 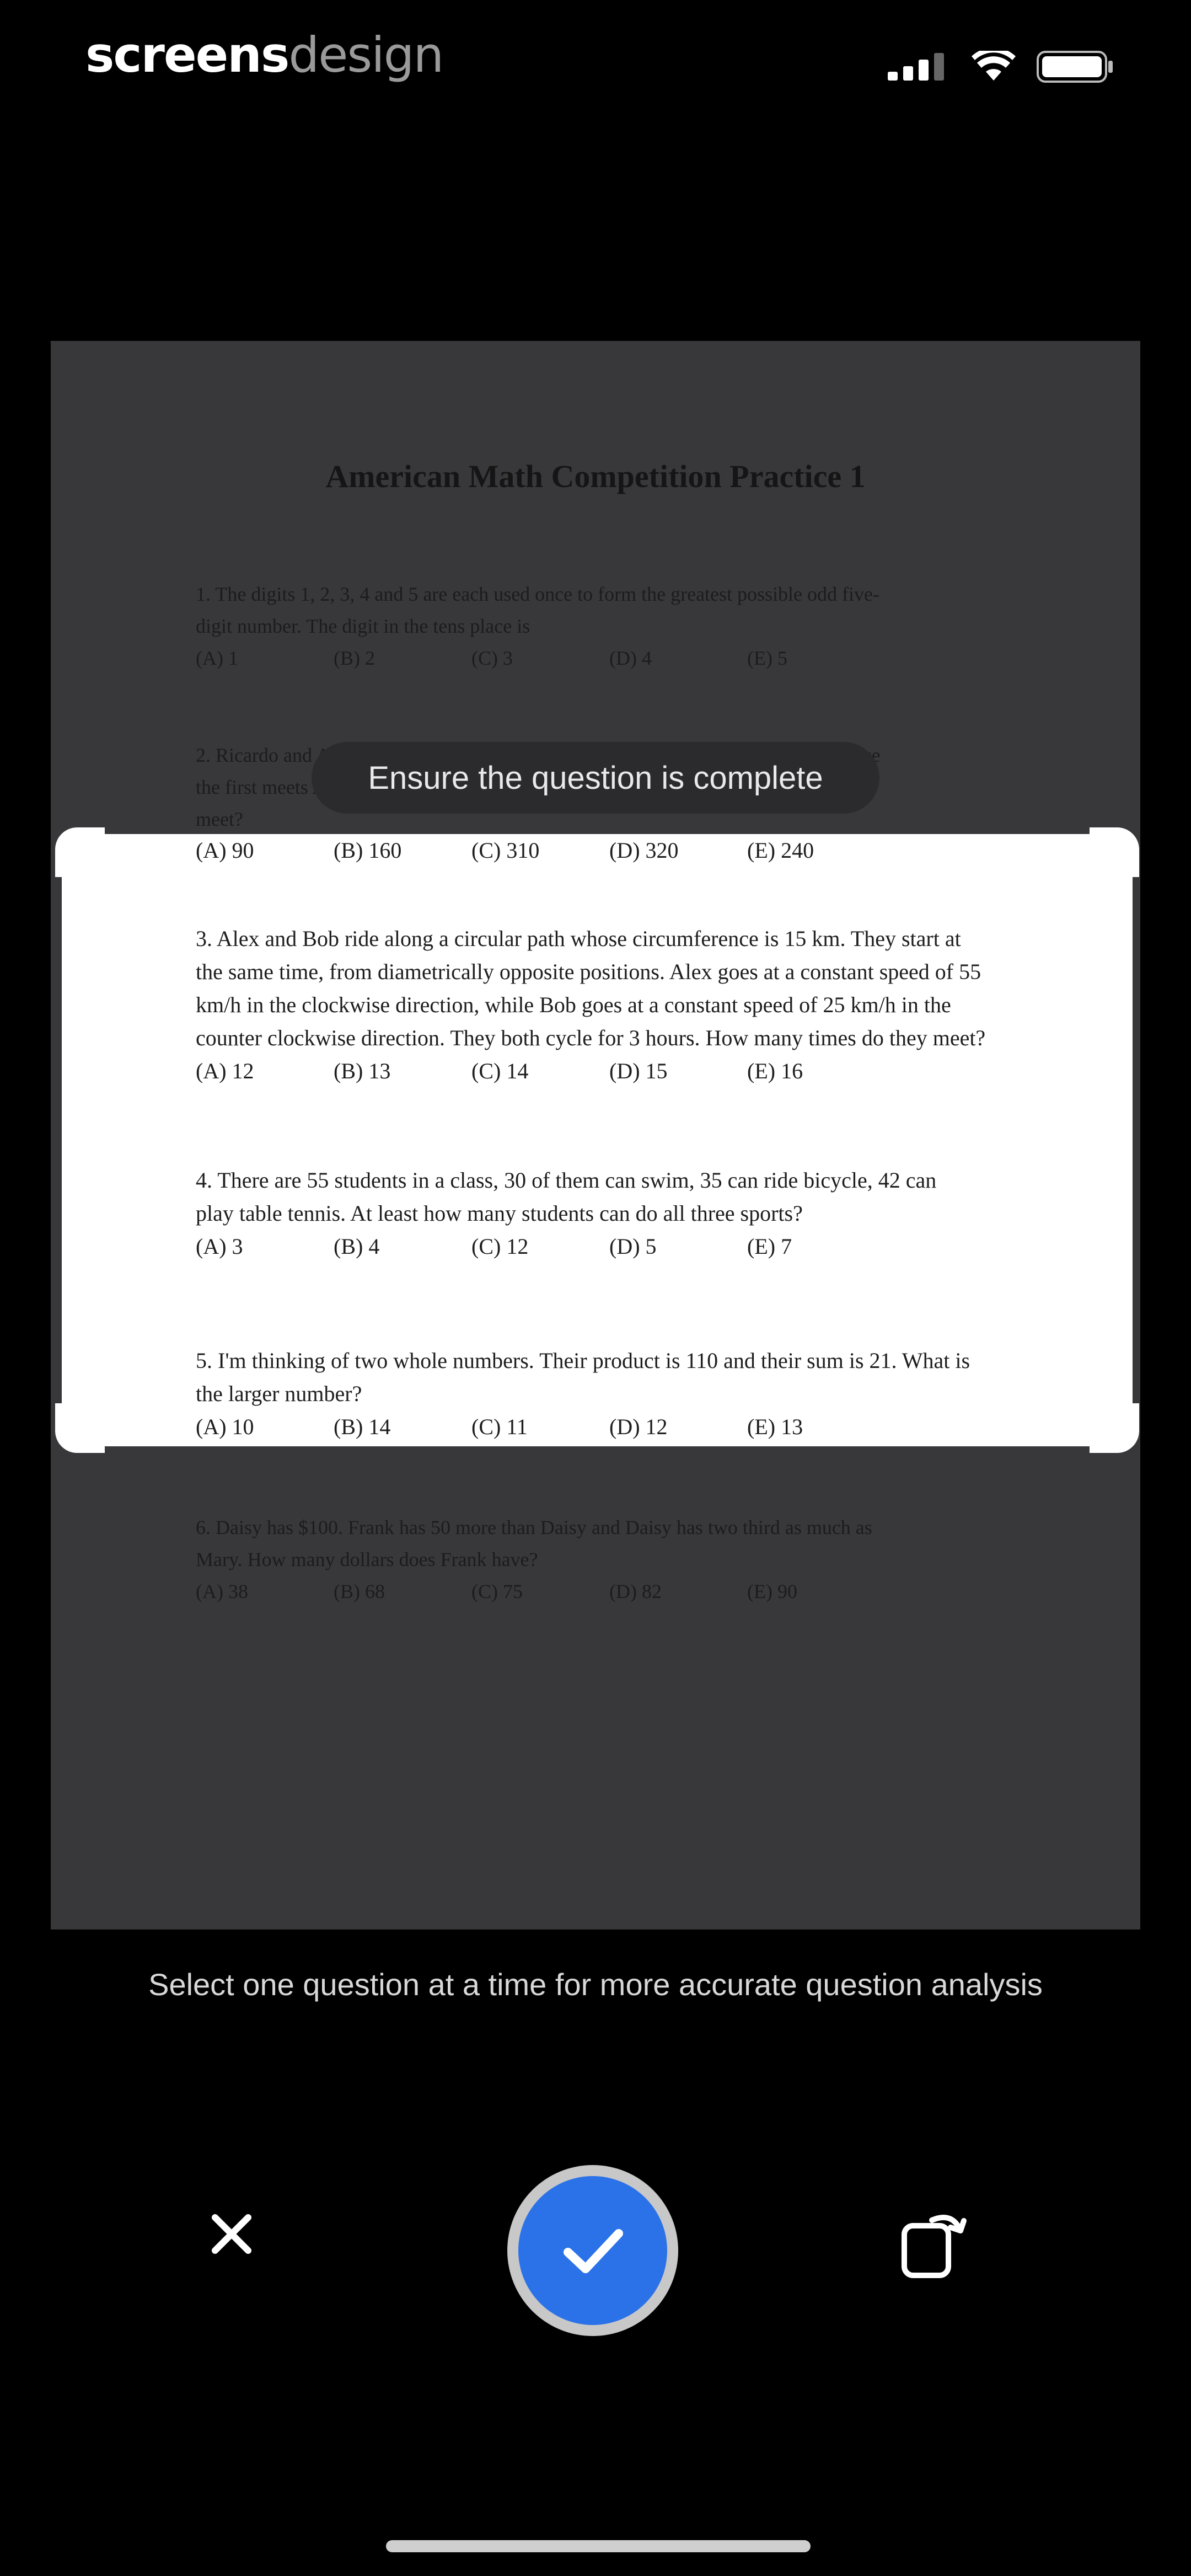 I want to click on answer-option: (D) 320, so click(x=644, y=850).